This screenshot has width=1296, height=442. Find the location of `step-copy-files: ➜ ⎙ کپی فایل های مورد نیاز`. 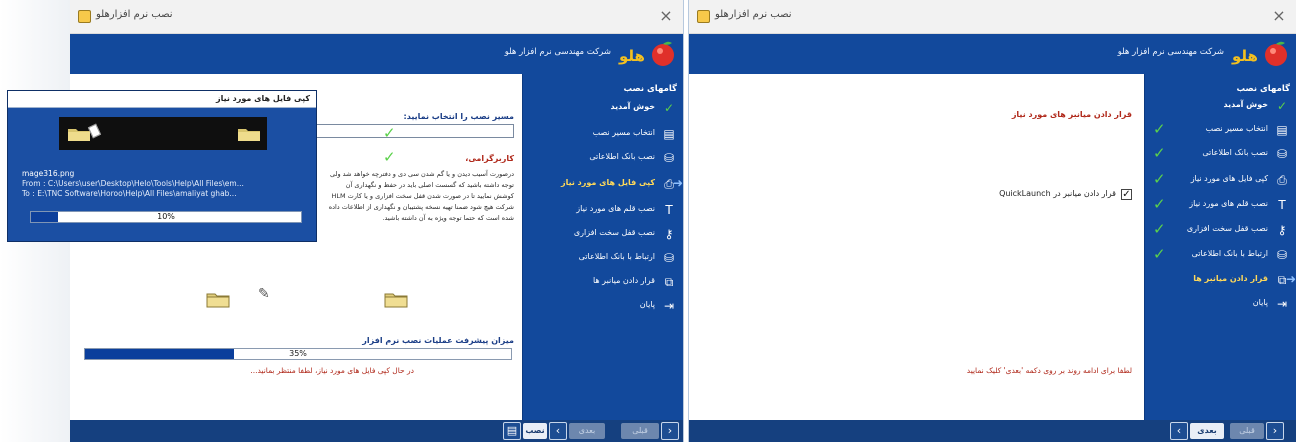

step-copy-files: ➜ ⎙ کپی فایل های مورد نیاز is located at coordinates (603, 185).